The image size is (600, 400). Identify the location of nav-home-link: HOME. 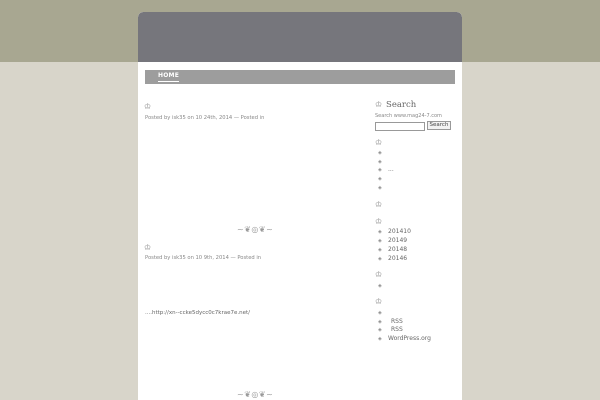
(168, 76).